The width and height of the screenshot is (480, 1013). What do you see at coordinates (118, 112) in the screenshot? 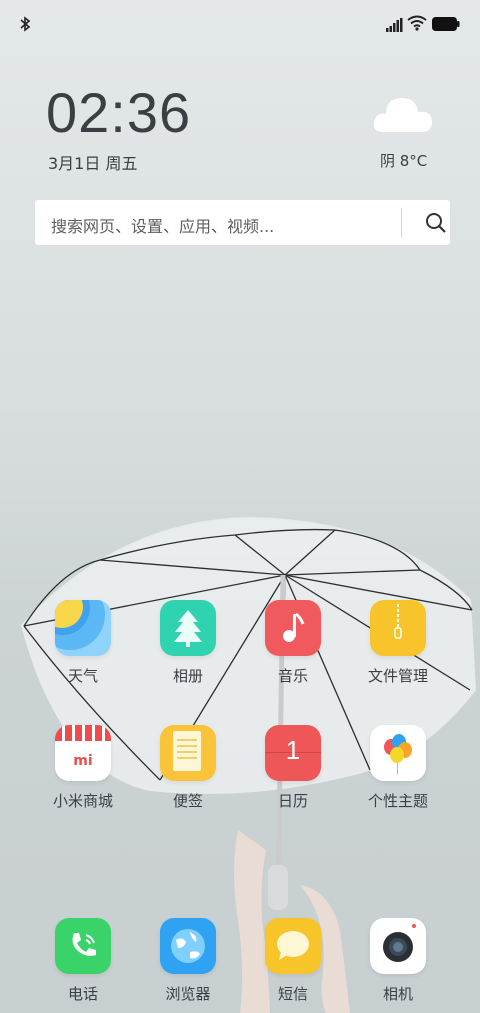
I see `clock-time: 02:36` at bounding box center [118, 112].